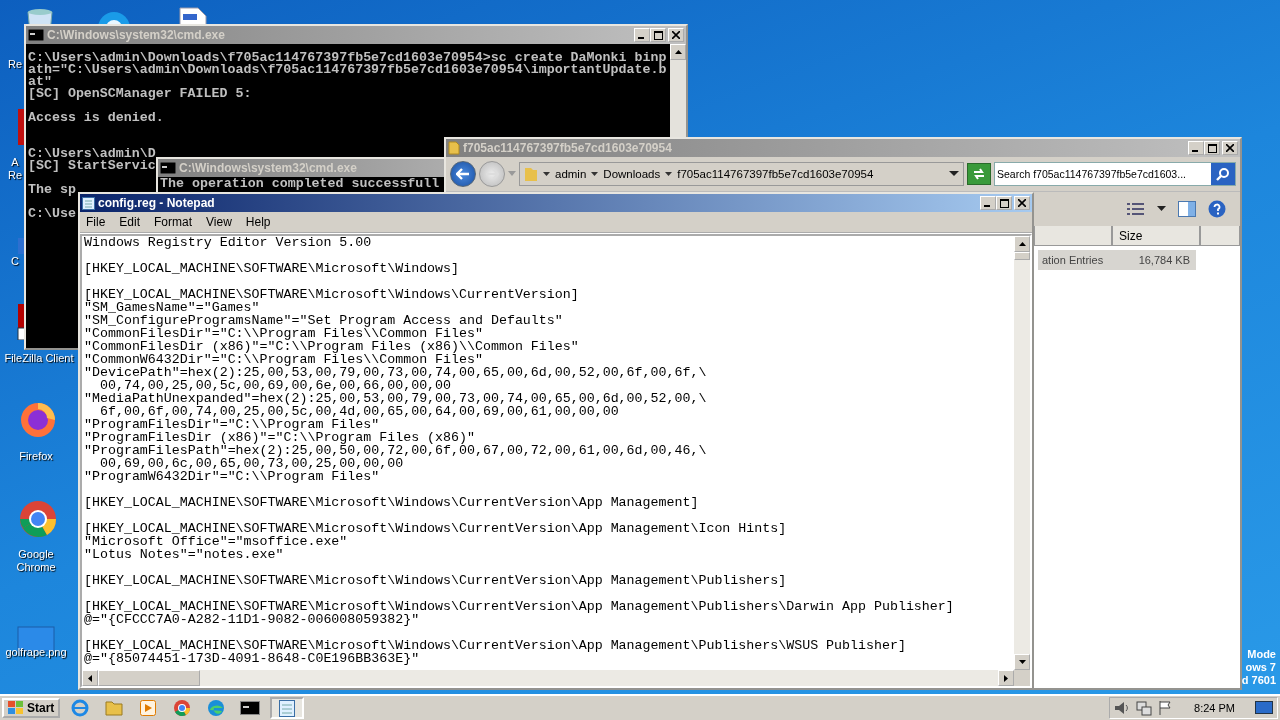 This screenshot has height=720, width=1280. Describe the element at coordinates (40, 82) in the screenshot. I see `console-line: at"` at that location.